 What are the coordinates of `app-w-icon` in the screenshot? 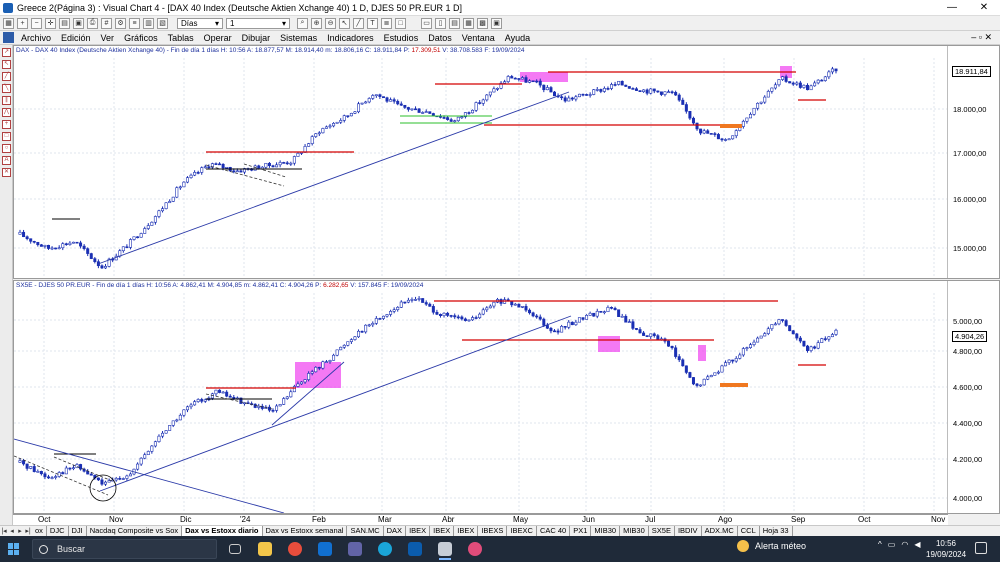 It's located at (415, 549).